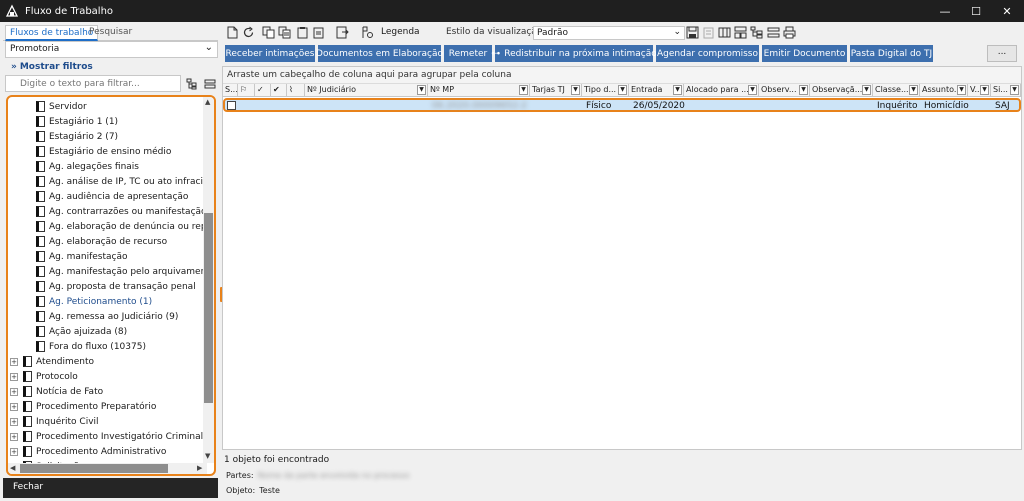  What do you see at coordinates (61, 106) in the screenshot?
I see `tree-item: Servidor` at bounding box center [61, 106].